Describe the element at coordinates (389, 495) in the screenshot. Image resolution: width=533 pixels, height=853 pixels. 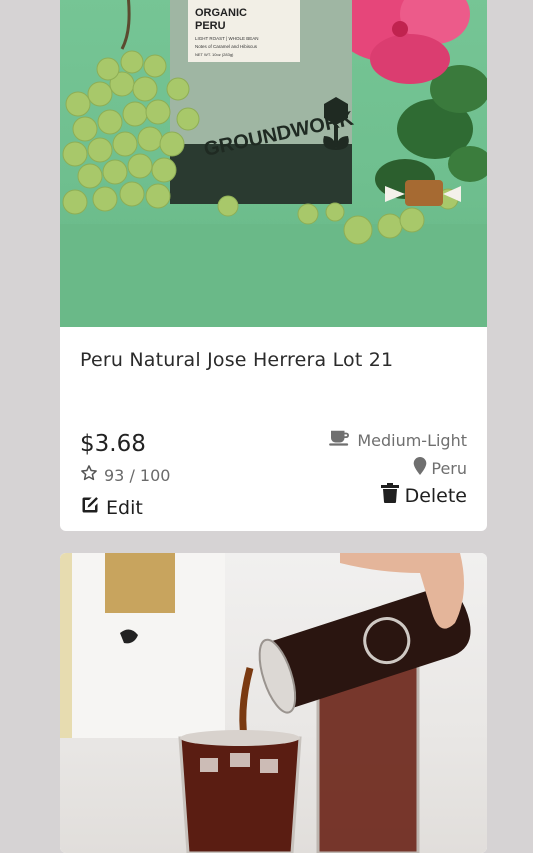
I see `trash-icon` at that location.